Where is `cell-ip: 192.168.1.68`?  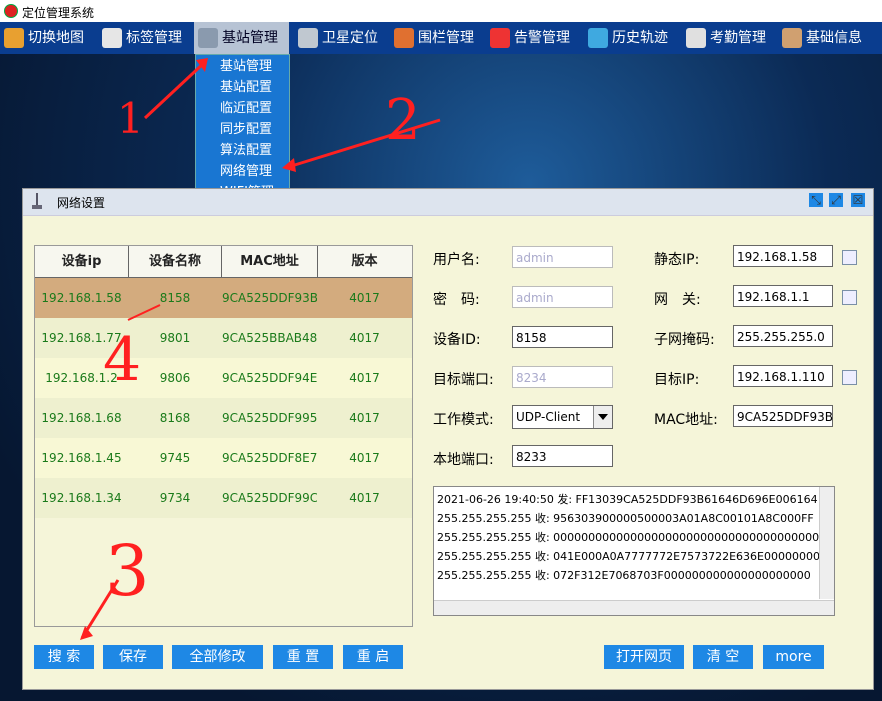 cell-ip: 192.168.1.68 is located at coordinates (81, 418).